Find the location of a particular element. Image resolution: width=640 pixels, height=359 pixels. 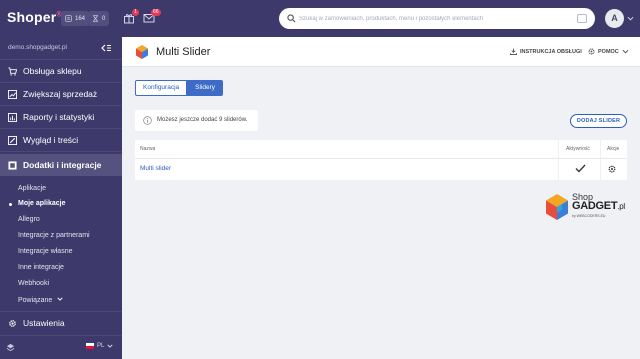

top-bar: Shoper® 164 0 1 66 A is located at coordinates (320, 18).